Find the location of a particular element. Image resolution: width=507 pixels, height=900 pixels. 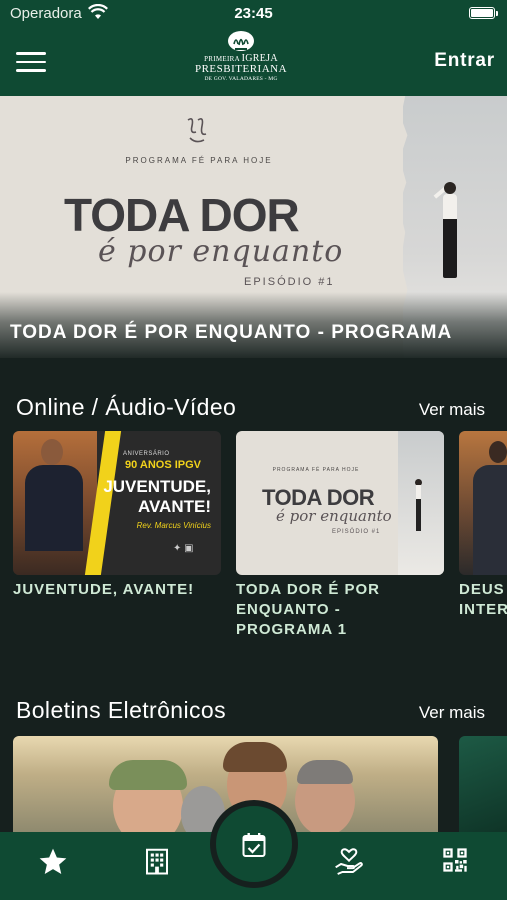

bulletins-section-title: Boletins Eletrônicos is located at coordinates (121, 710).